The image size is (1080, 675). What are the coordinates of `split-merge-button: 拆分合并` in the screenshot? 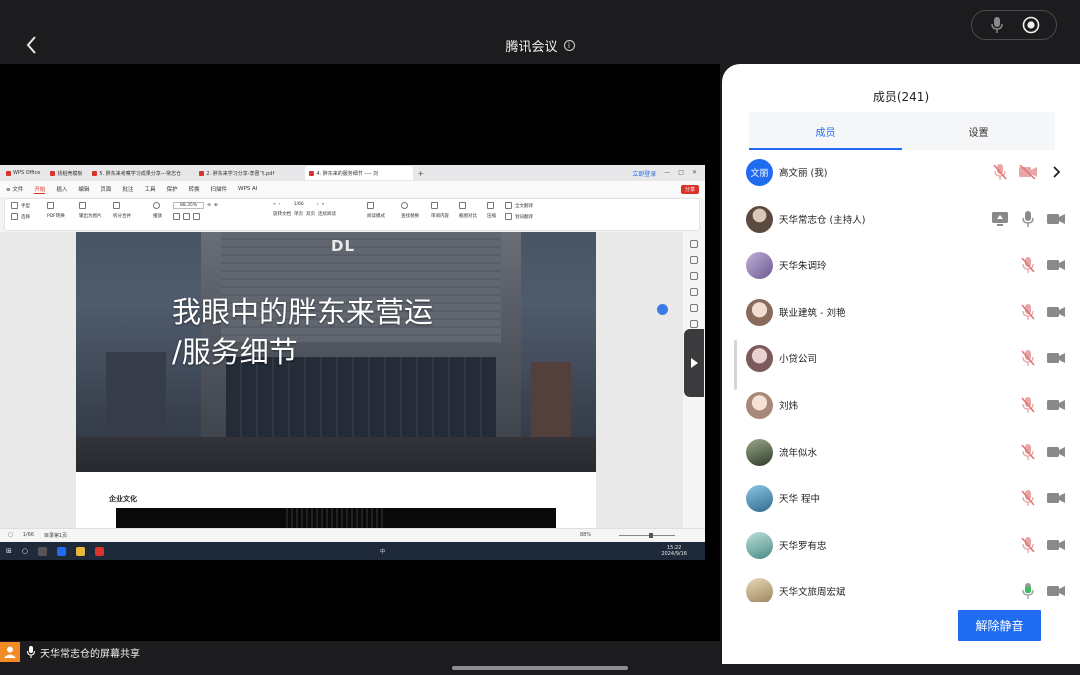 It's located at (122, 210).